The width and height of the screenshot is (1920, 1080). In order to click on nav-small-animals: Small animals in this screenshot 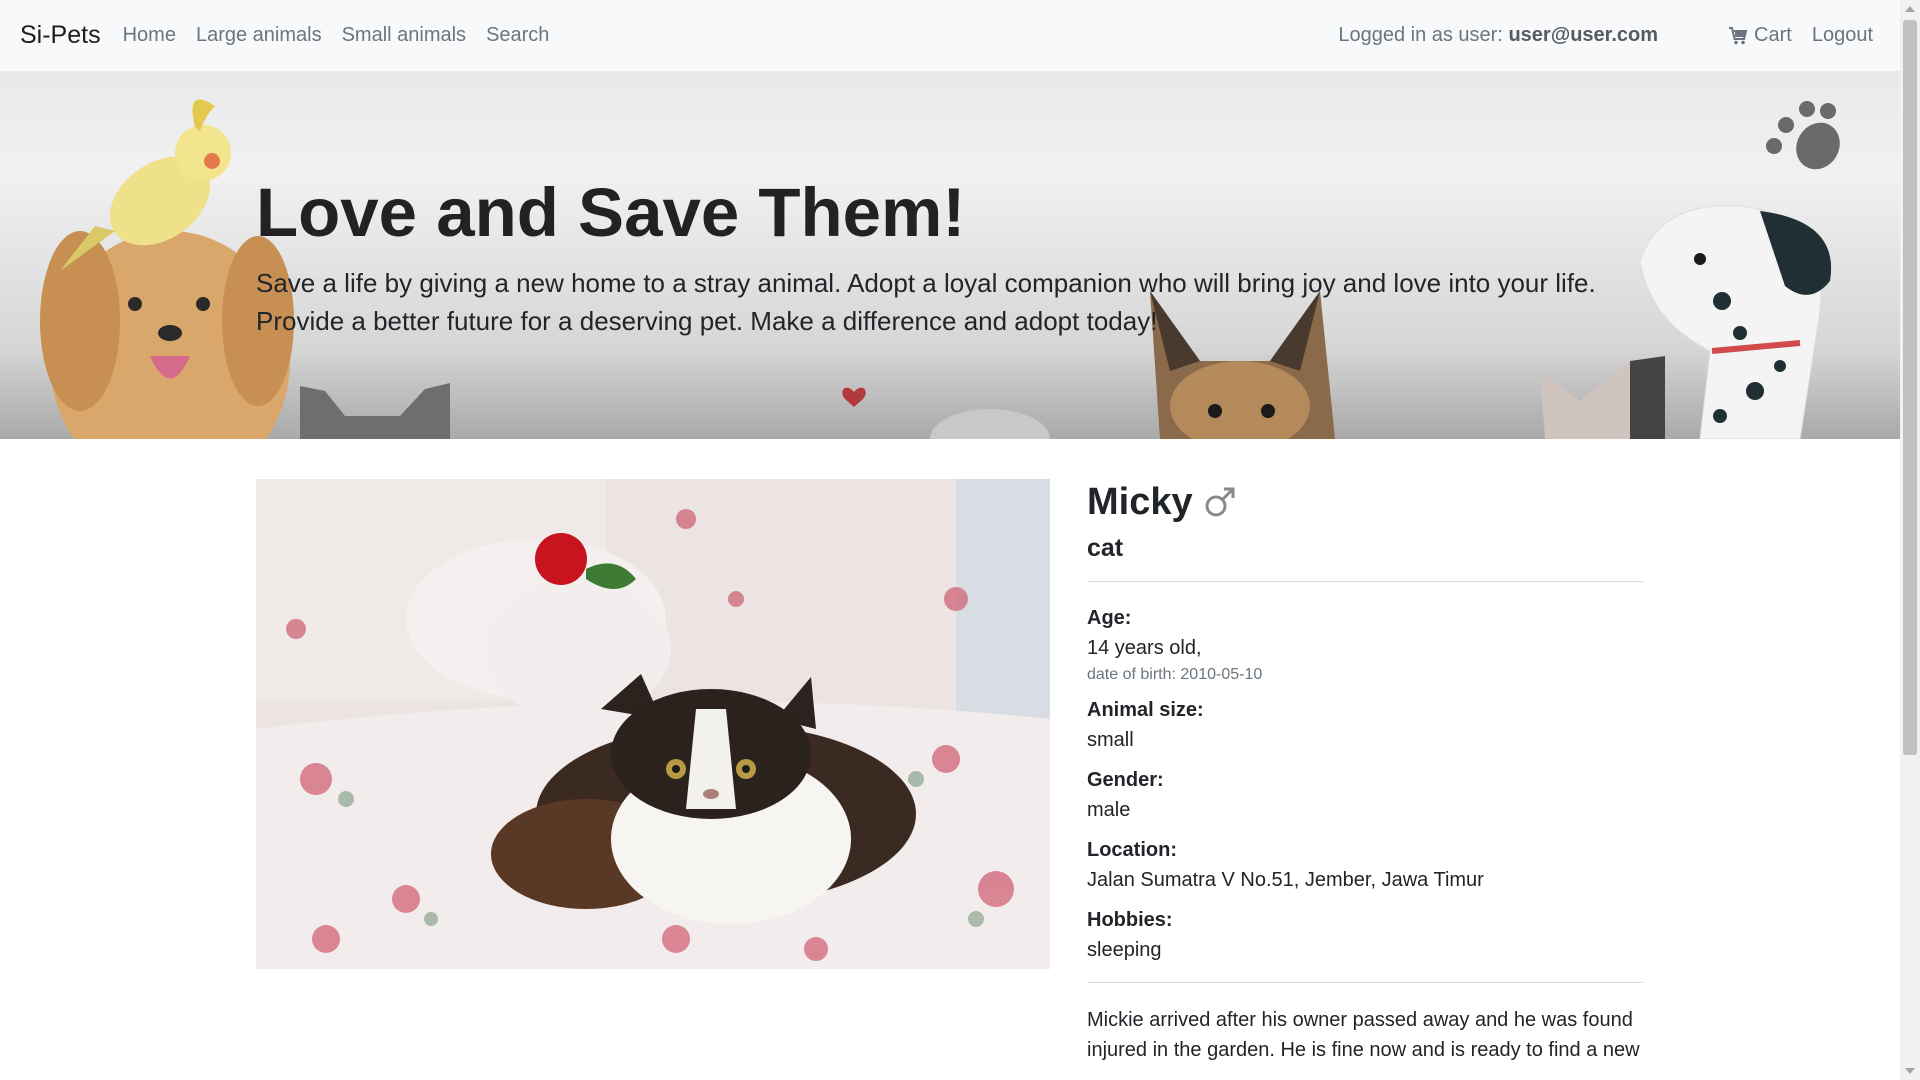, I will do `click(404, 35)`.